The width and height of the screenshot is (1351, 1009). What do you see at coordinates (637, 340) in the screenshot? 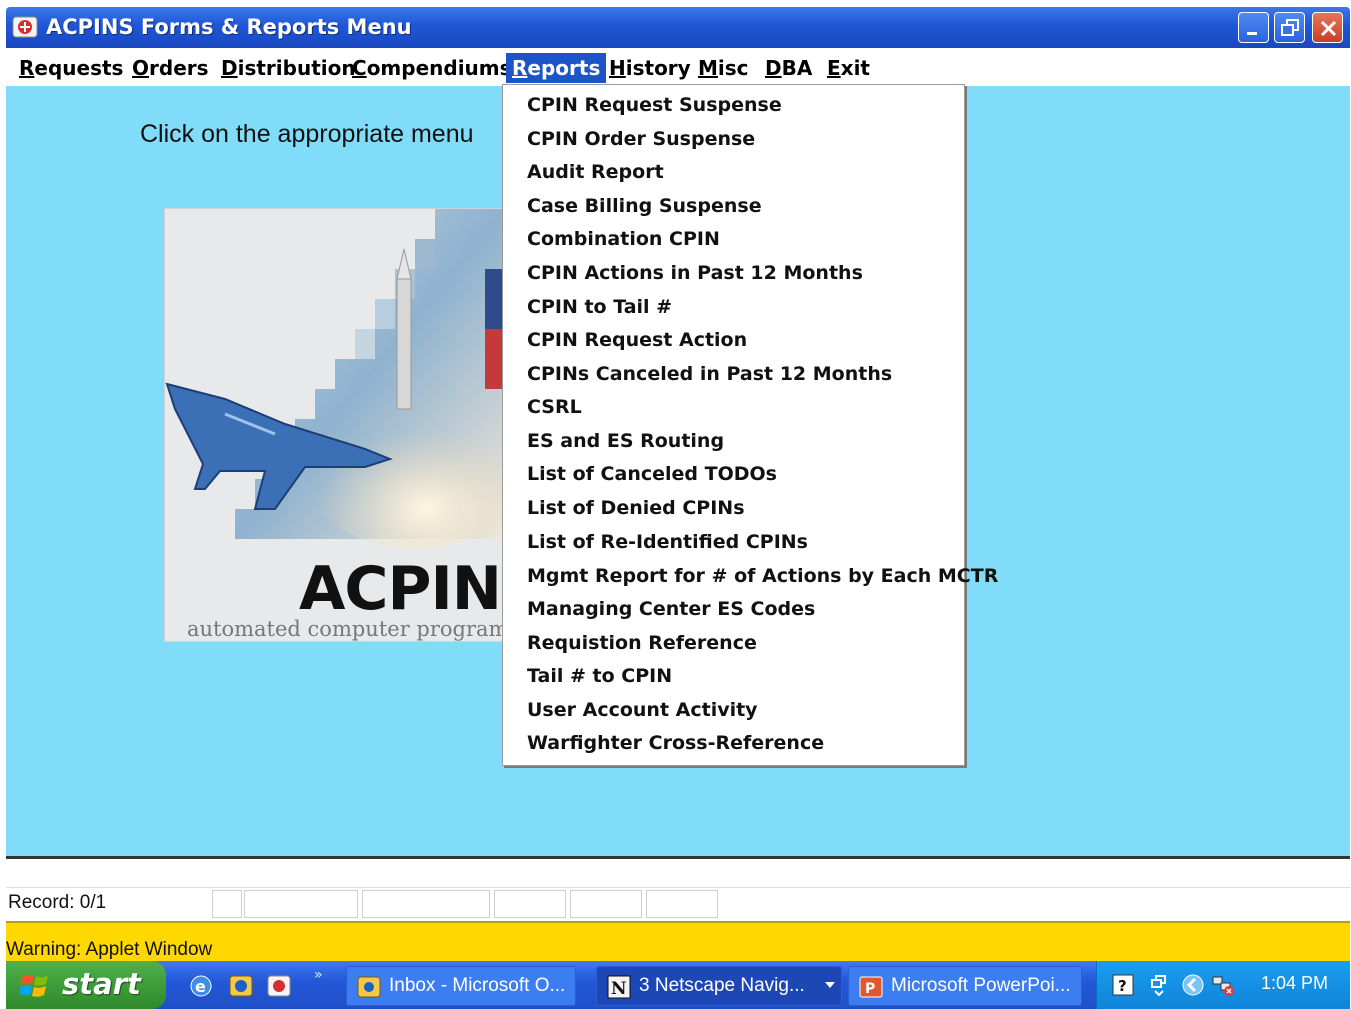
I see `menu-item-cpin-request-action: CPIN Request Action` at bounding box center [637, 340].